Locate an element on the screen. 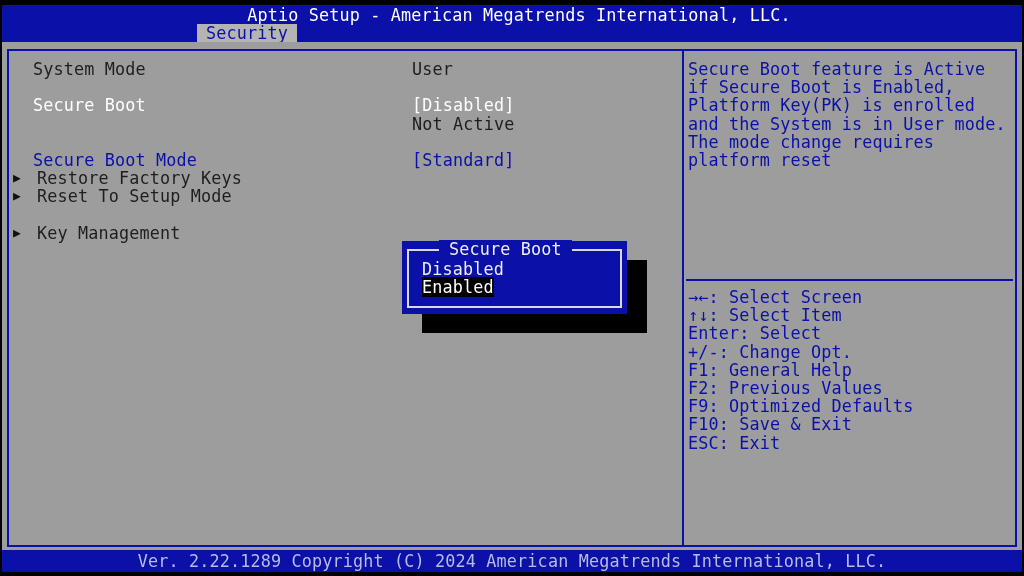  setting-label: System Mode is located at coordinates (90, 69).